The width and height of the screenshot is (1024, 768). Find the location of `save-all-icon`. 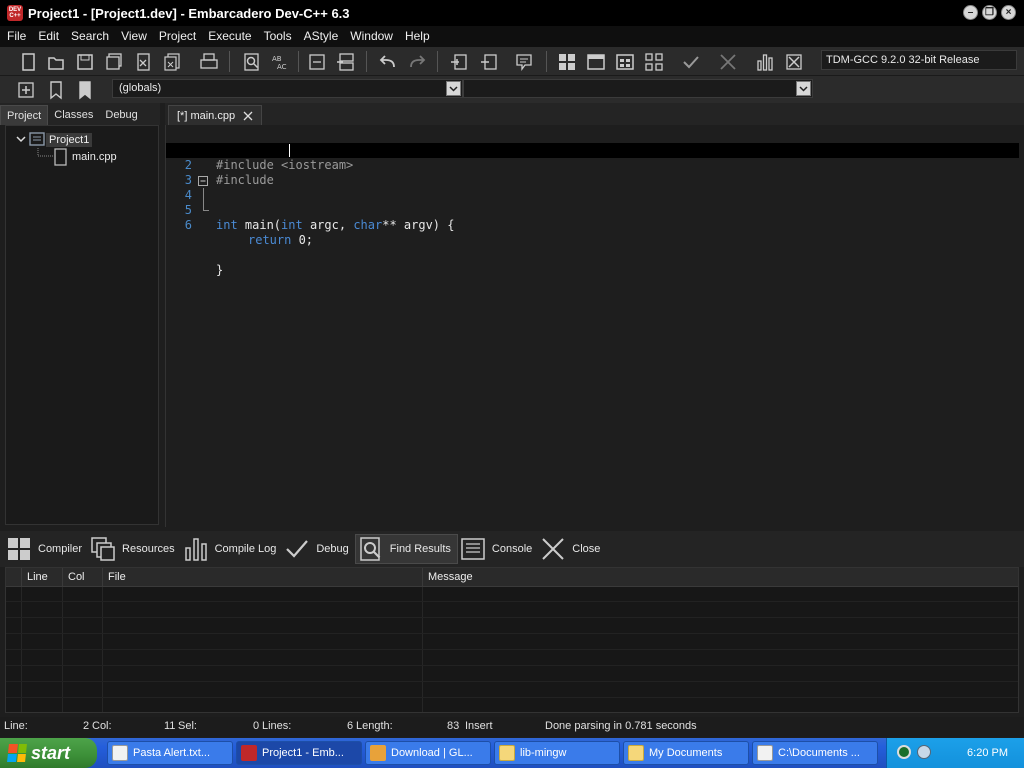

save-all-icon is located at coordinates (114, 61).